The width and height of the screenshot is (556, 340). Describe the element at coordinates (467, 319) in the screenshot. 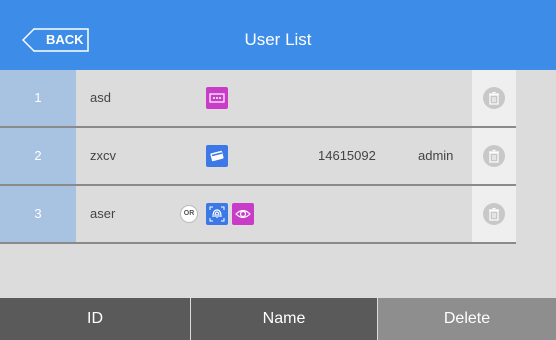

I see `delete-button: Delete` at that location.